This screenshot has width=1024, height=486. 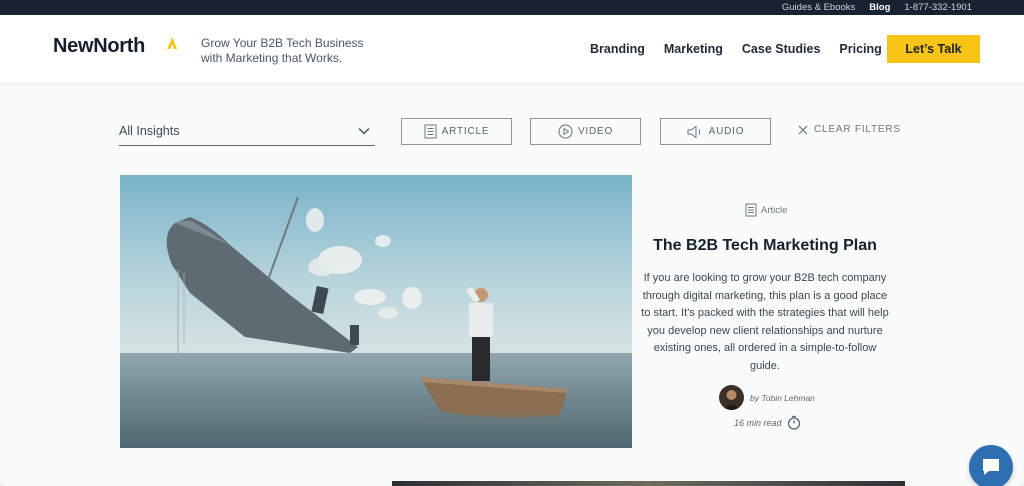 I want to click on author-byline: by Tobin Lehman, so click(x=767, y=397).